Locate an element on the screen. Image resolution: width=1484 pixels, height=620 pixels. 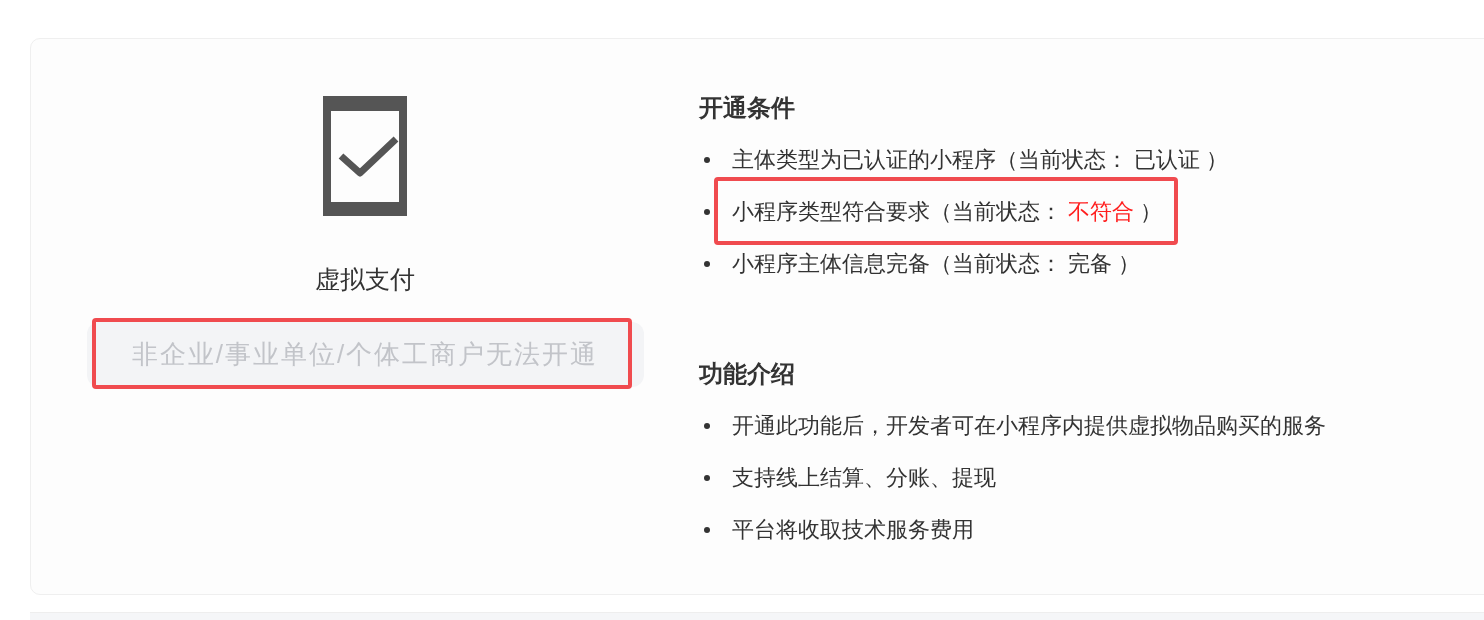
condition-text: 主体类型为已认证的小程序（当前状态： 已认证 ） is located at coordinates (980, 160).